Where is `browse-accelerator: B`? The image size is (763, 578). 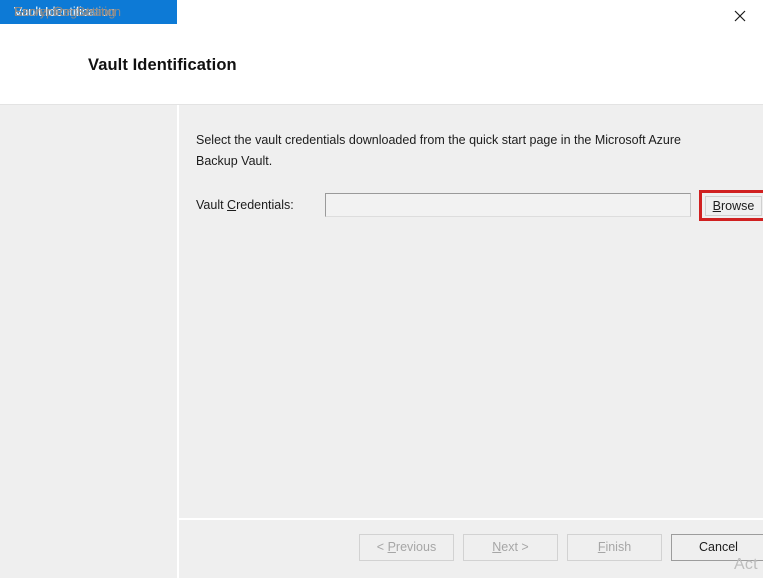
browse-accelerator: B is located at coordinates (716, 206).